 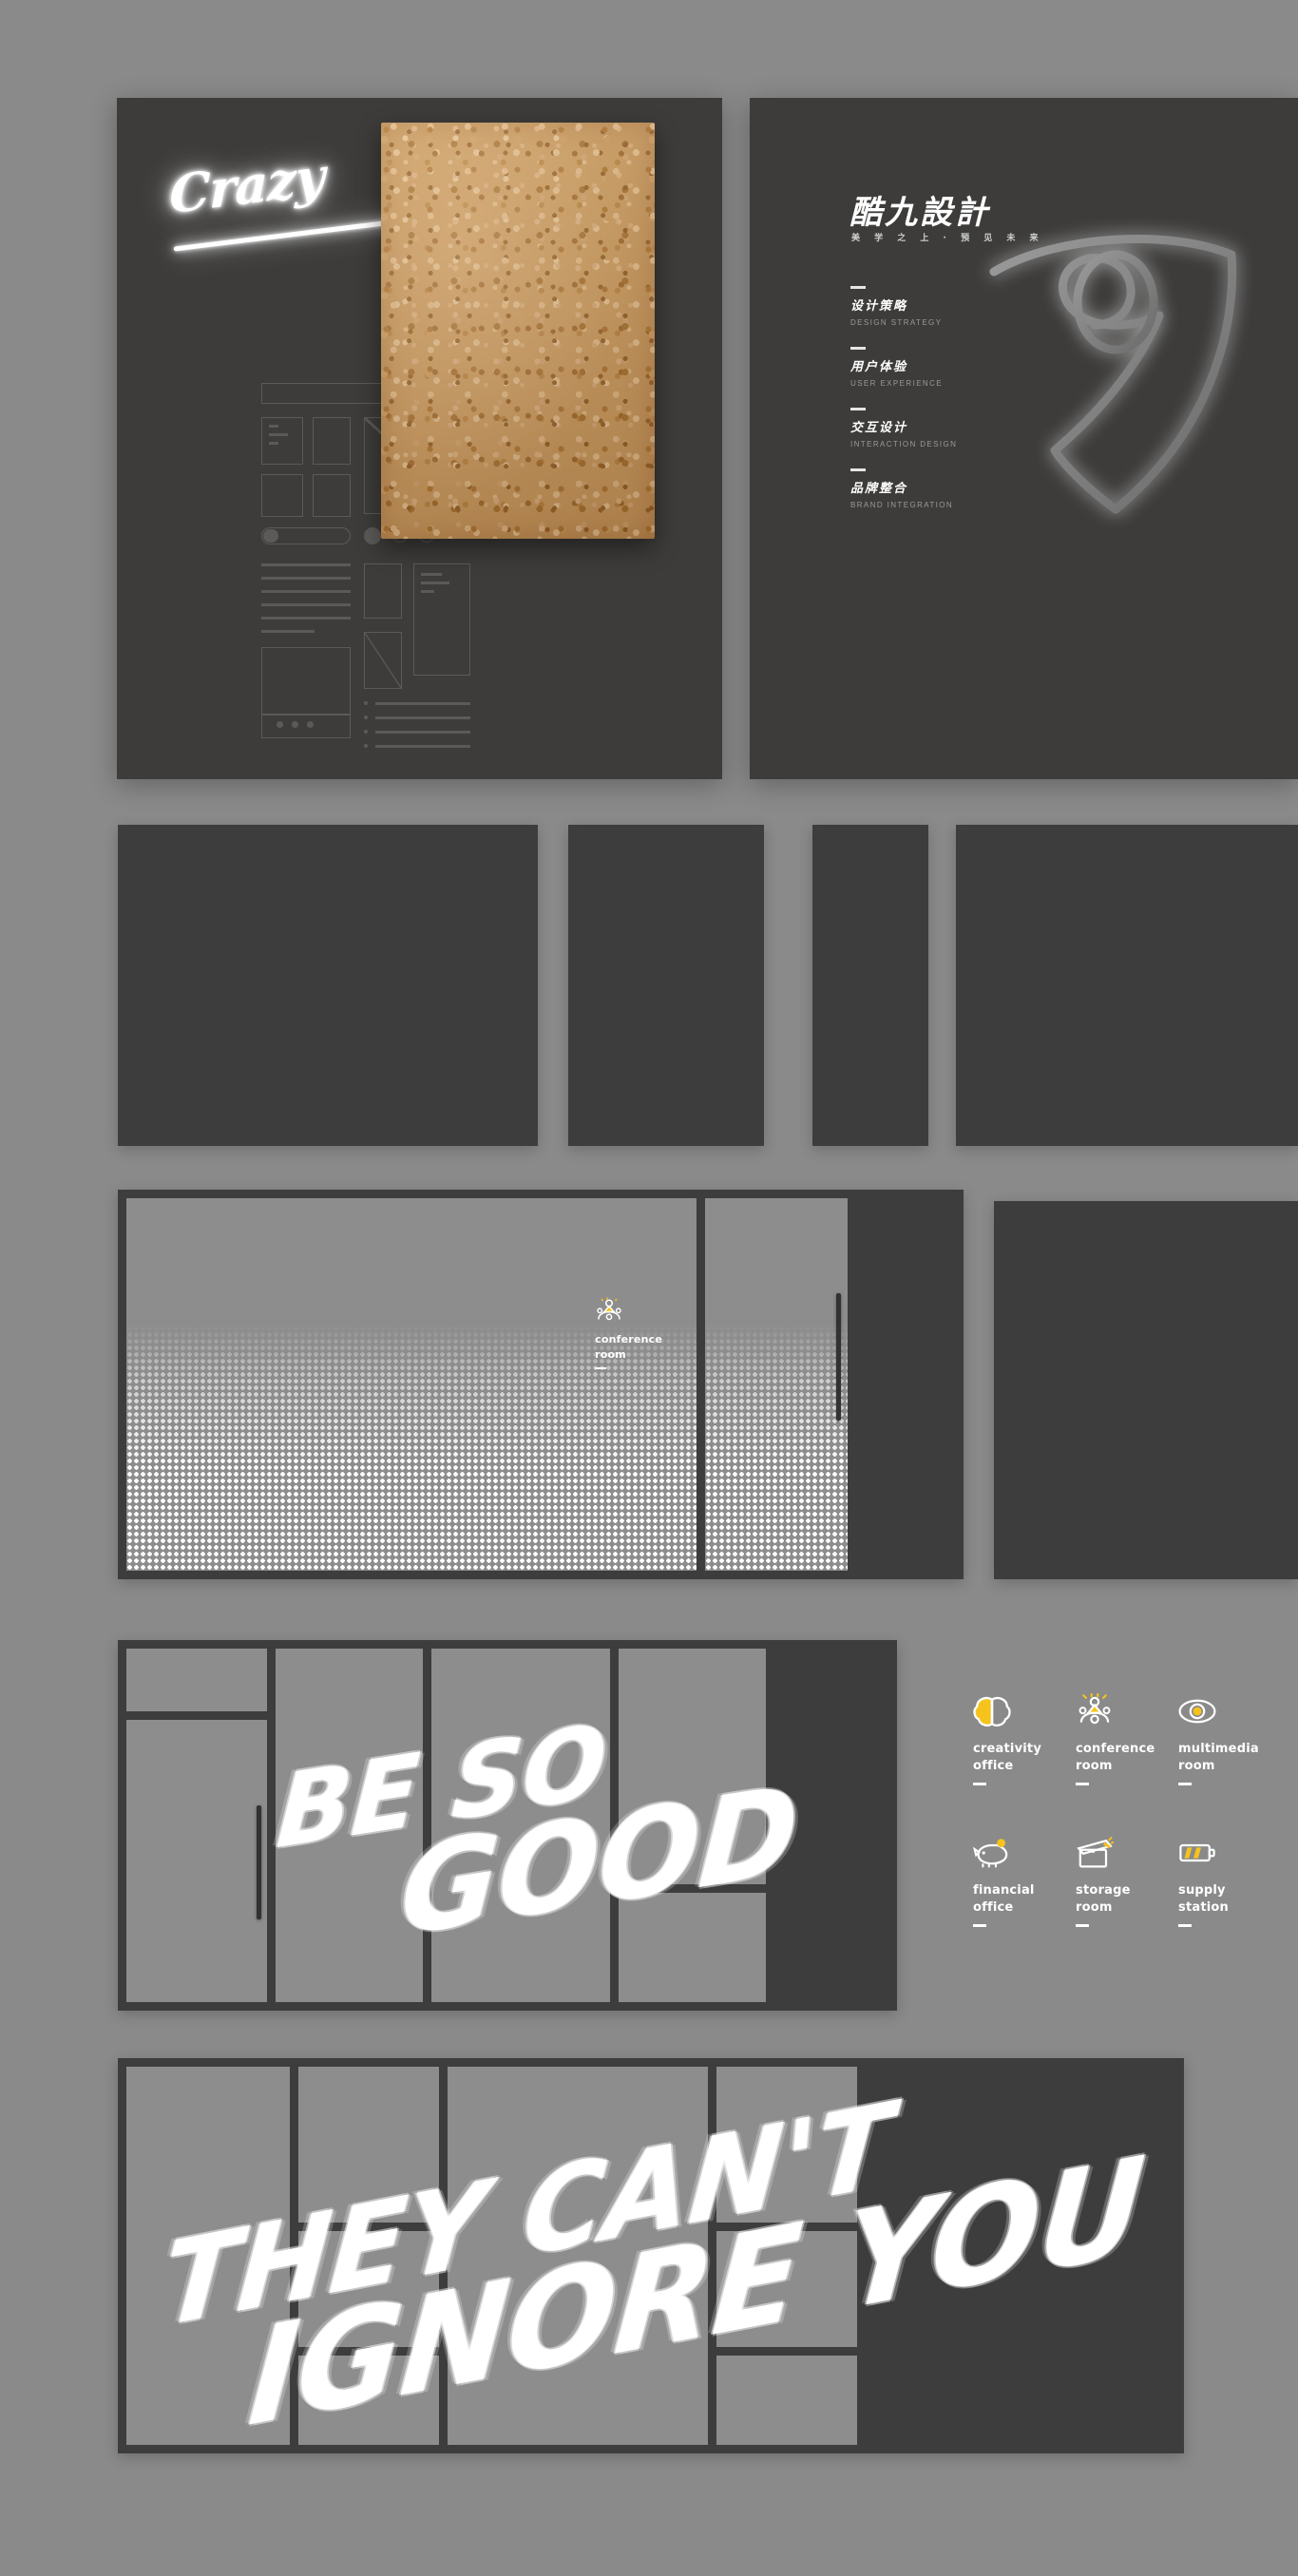 What do you see at coordinates (1223, 1881) in the screenshot?
I see `legend-item-supply-station: supply station` at bounding box center [1223, 1881].